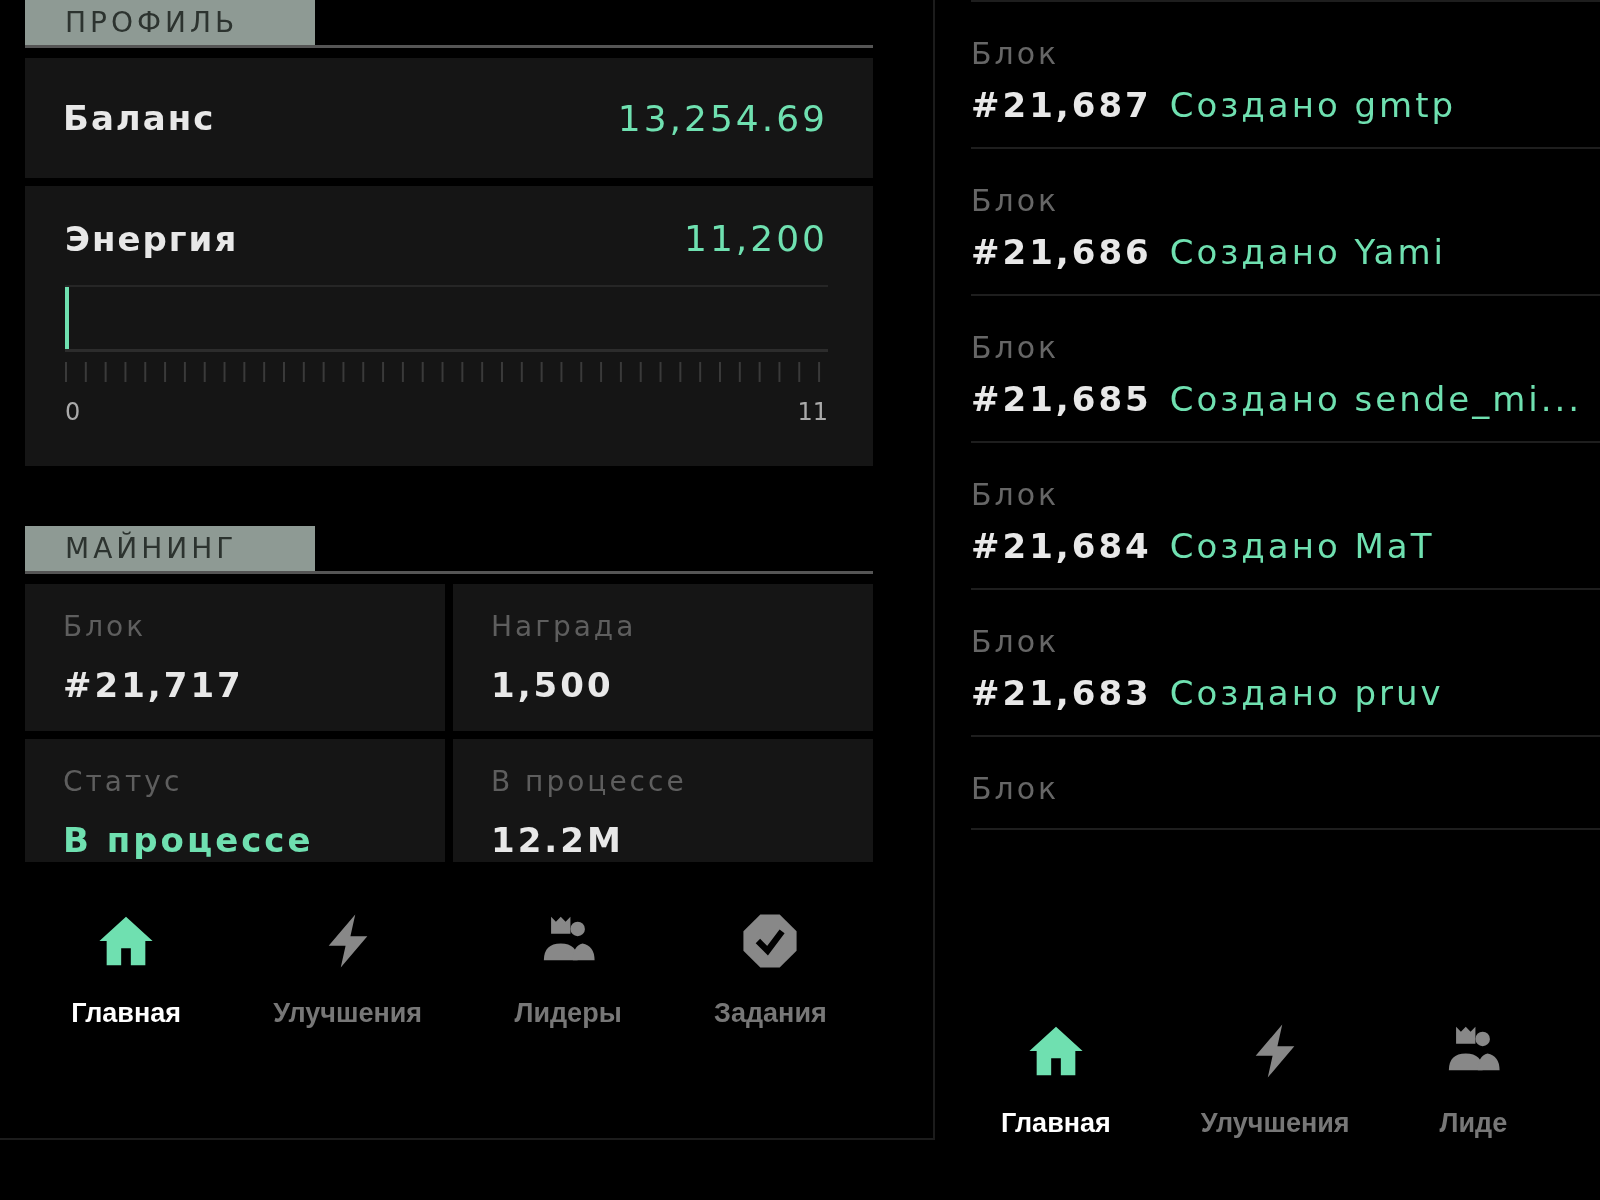 The width and height of the screenshot is (1600, 1200). What do you see at coordinates (189, 840) in the screenshot?
I see `stat-value: В процессе` at bounding box center [189, 840].